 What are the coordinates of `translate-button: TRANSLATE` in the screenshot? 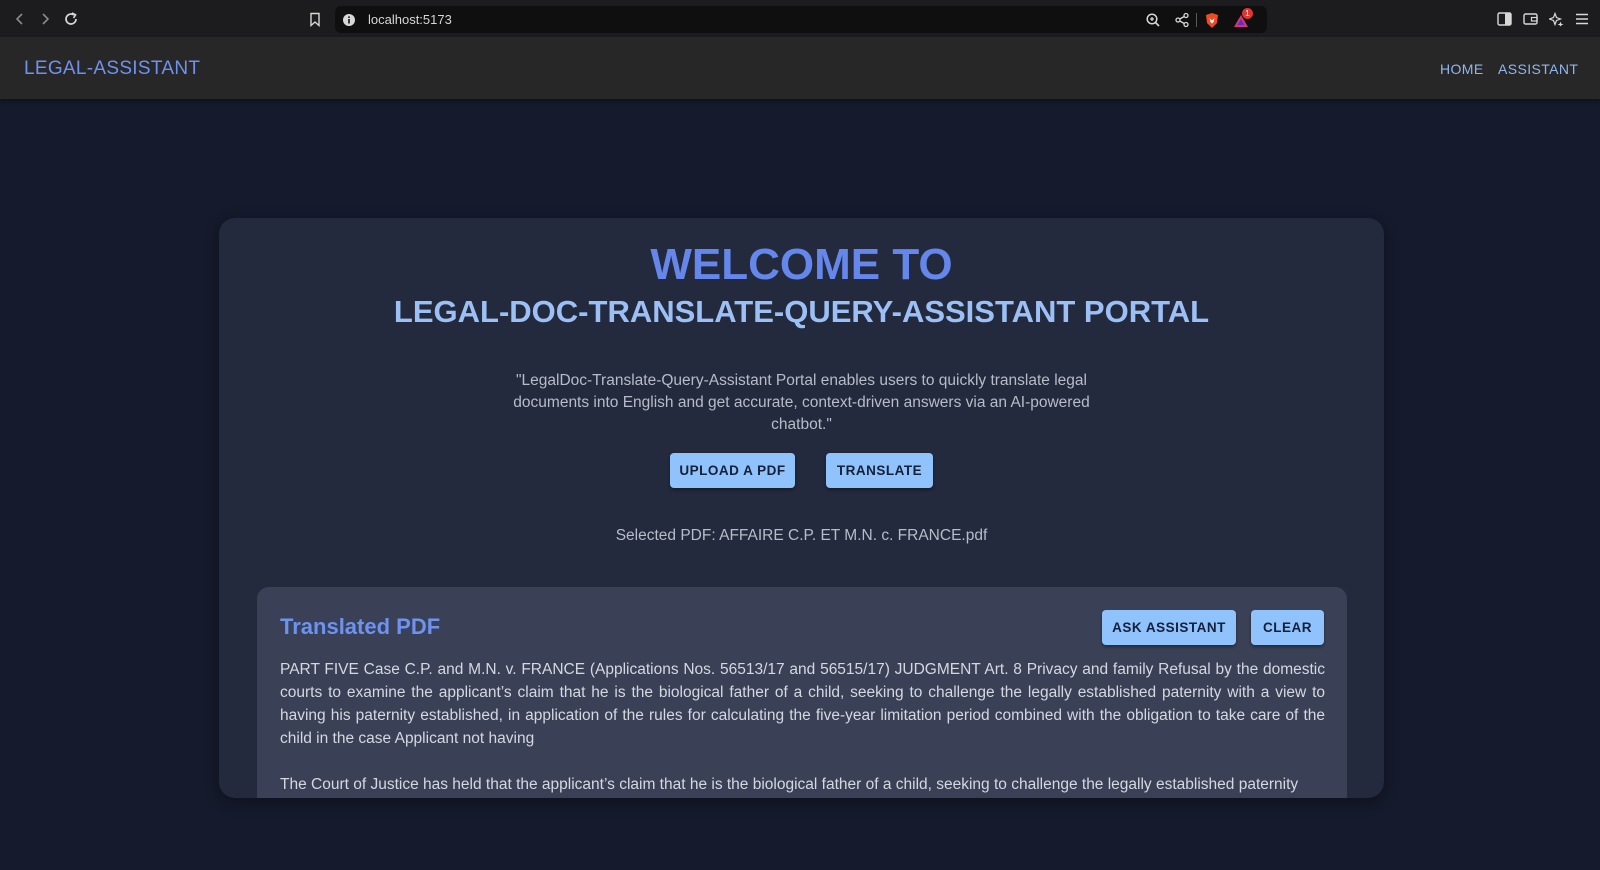 It's located at (879, 470).